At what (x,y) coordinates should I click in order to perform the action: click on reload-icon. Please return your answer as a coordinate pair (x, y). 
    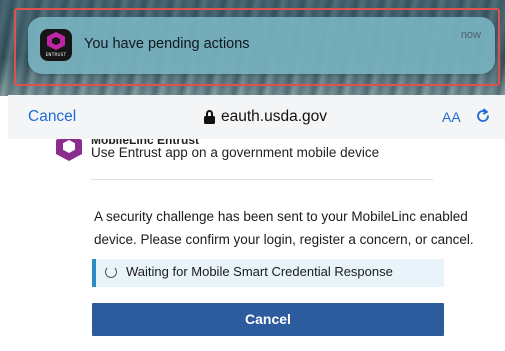
    Looking at the image, I should click on (483, 116).